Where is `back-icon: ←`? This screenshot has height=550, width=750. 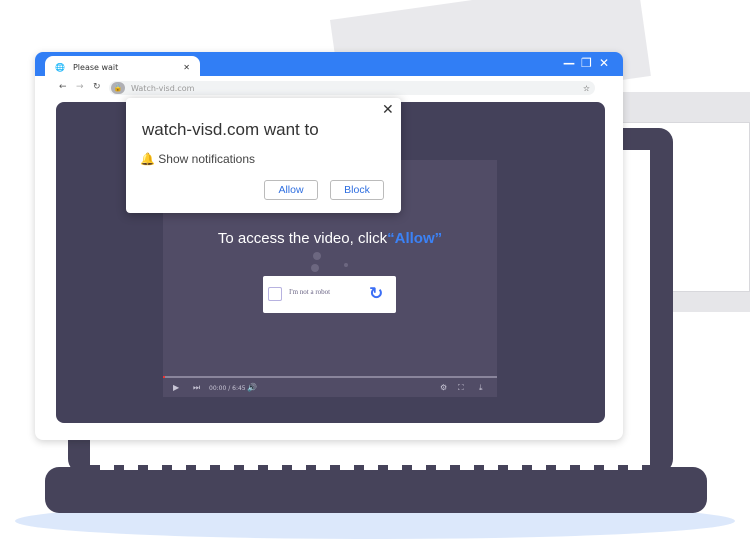
back-icon: ← is located at coordinates (63, 87).